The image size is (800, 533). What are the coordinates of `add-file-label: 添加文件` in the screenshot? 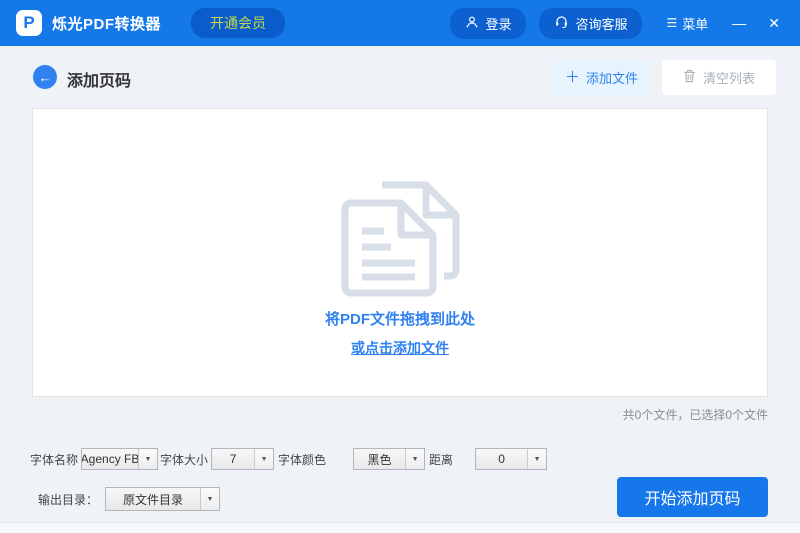 It's located at (612, 78).